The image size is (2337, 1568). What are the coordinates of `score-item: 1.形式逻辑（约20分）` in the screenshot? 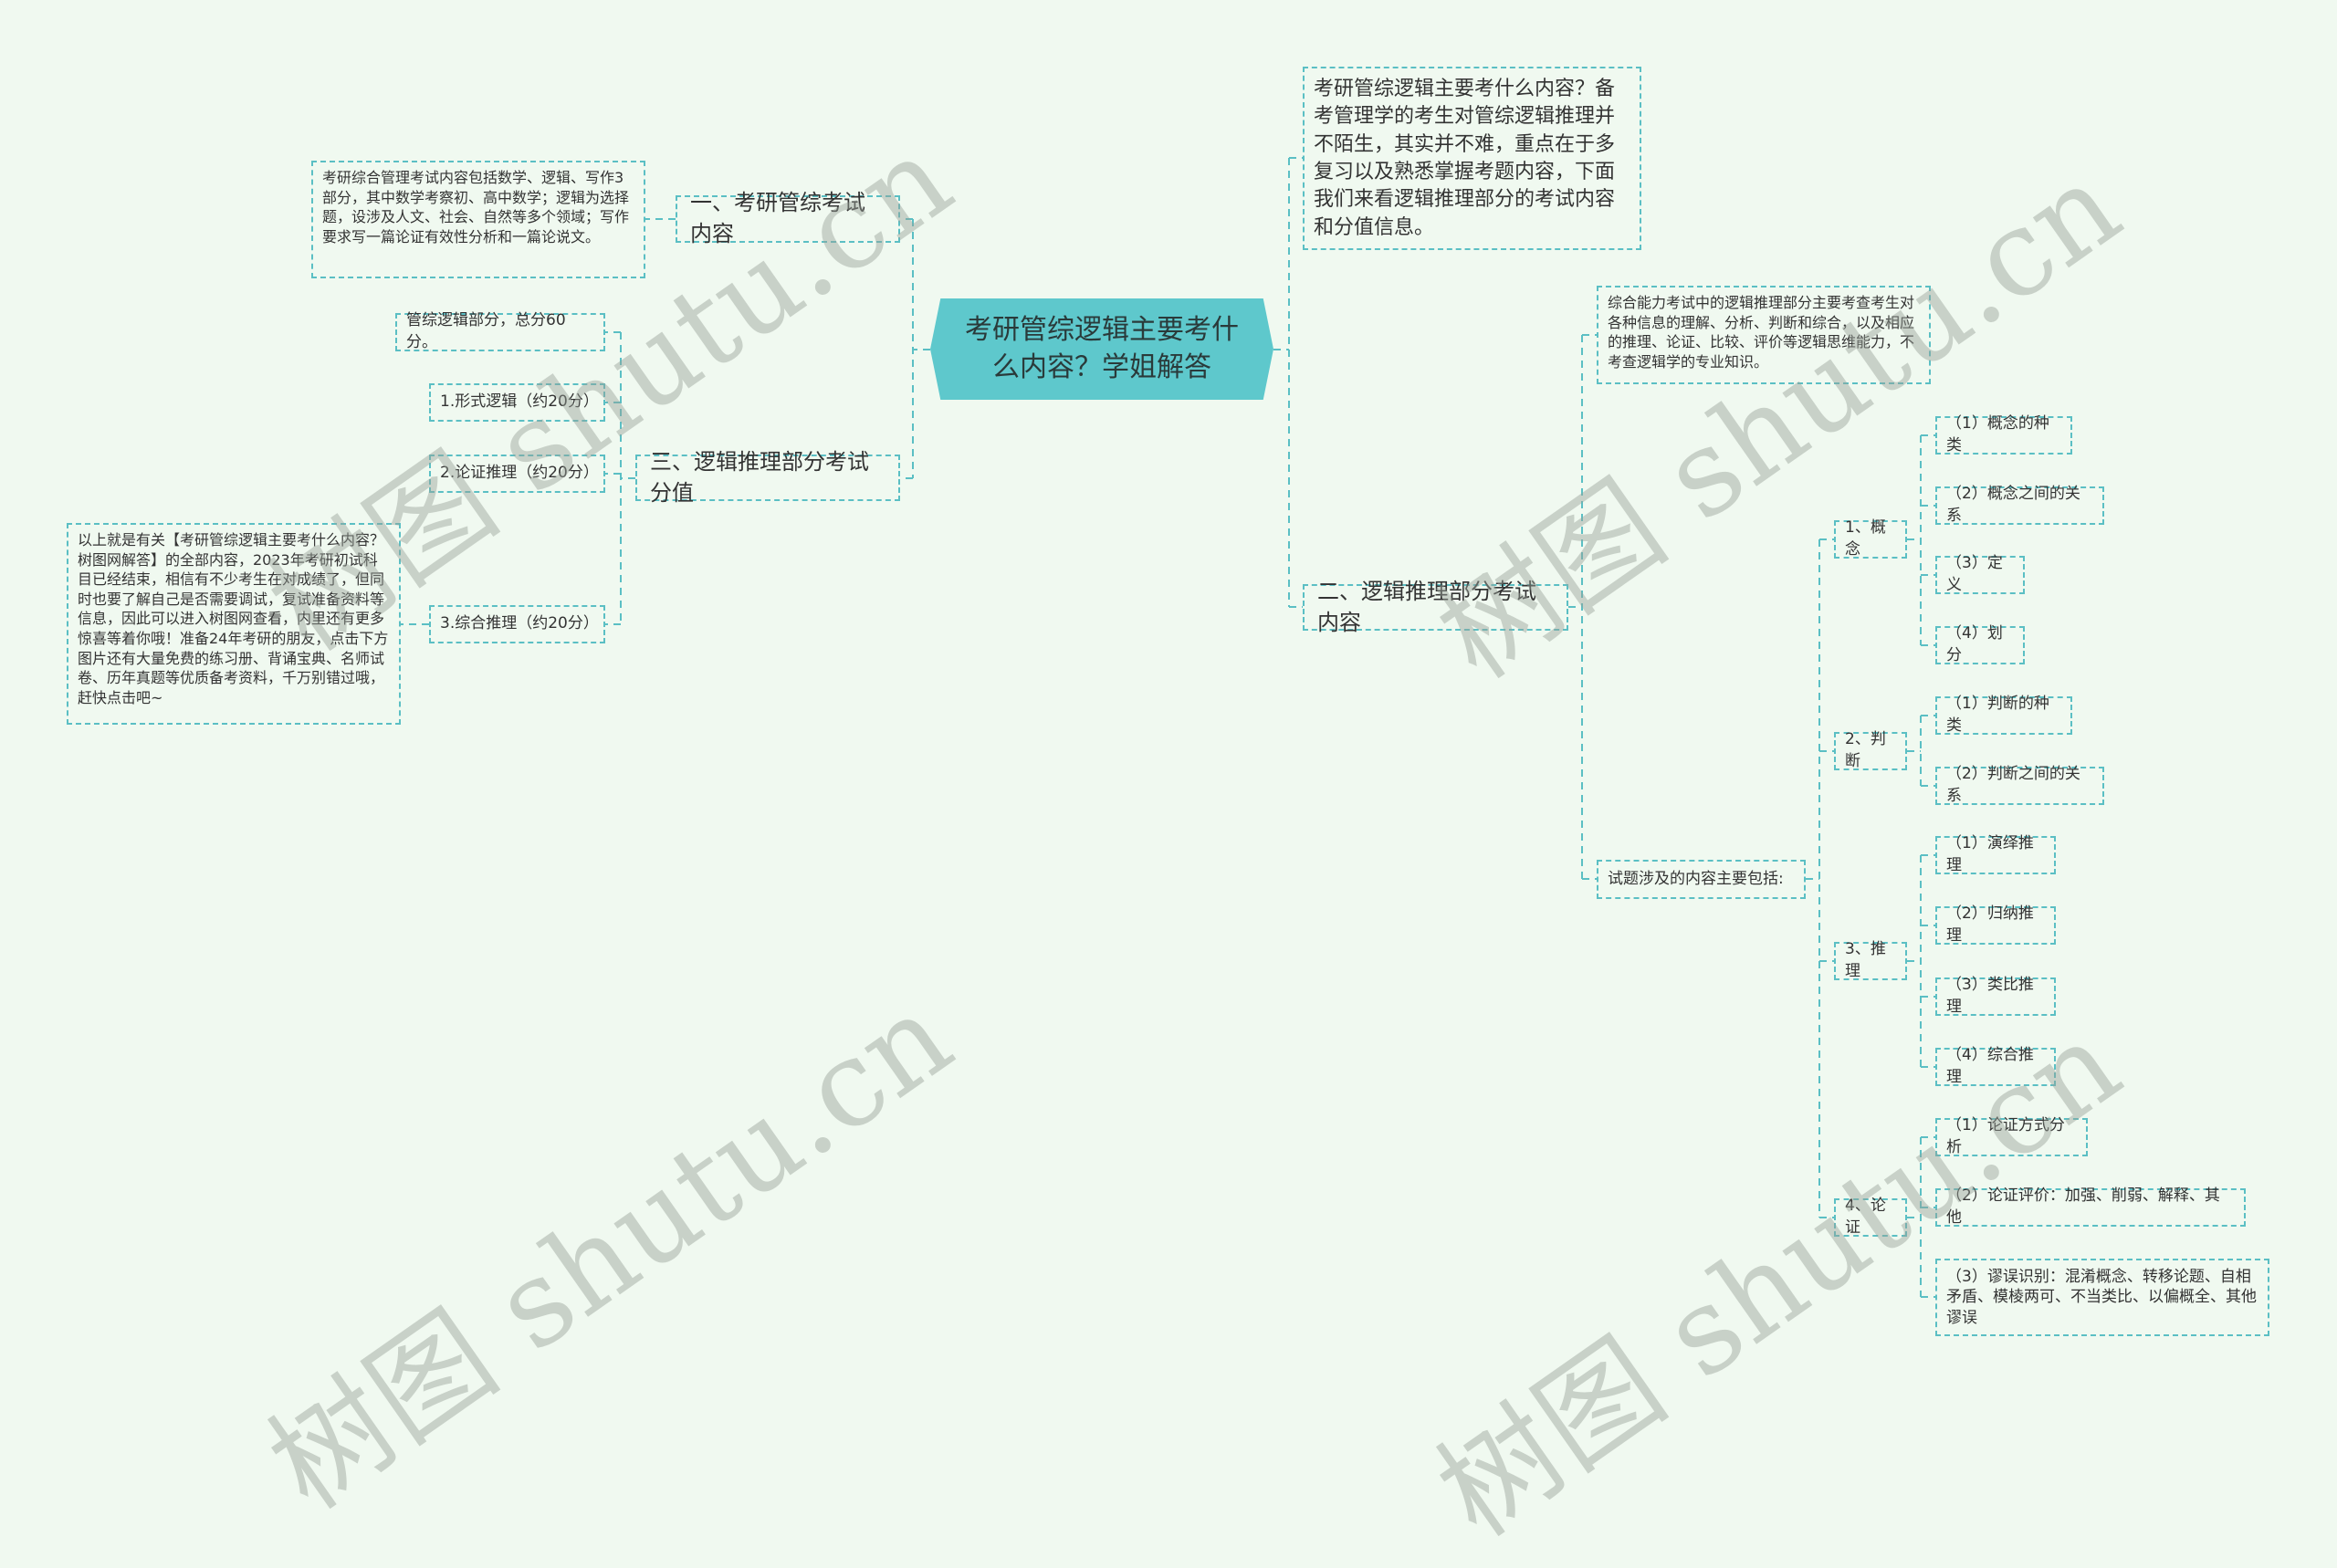 It's located at (517, 402).